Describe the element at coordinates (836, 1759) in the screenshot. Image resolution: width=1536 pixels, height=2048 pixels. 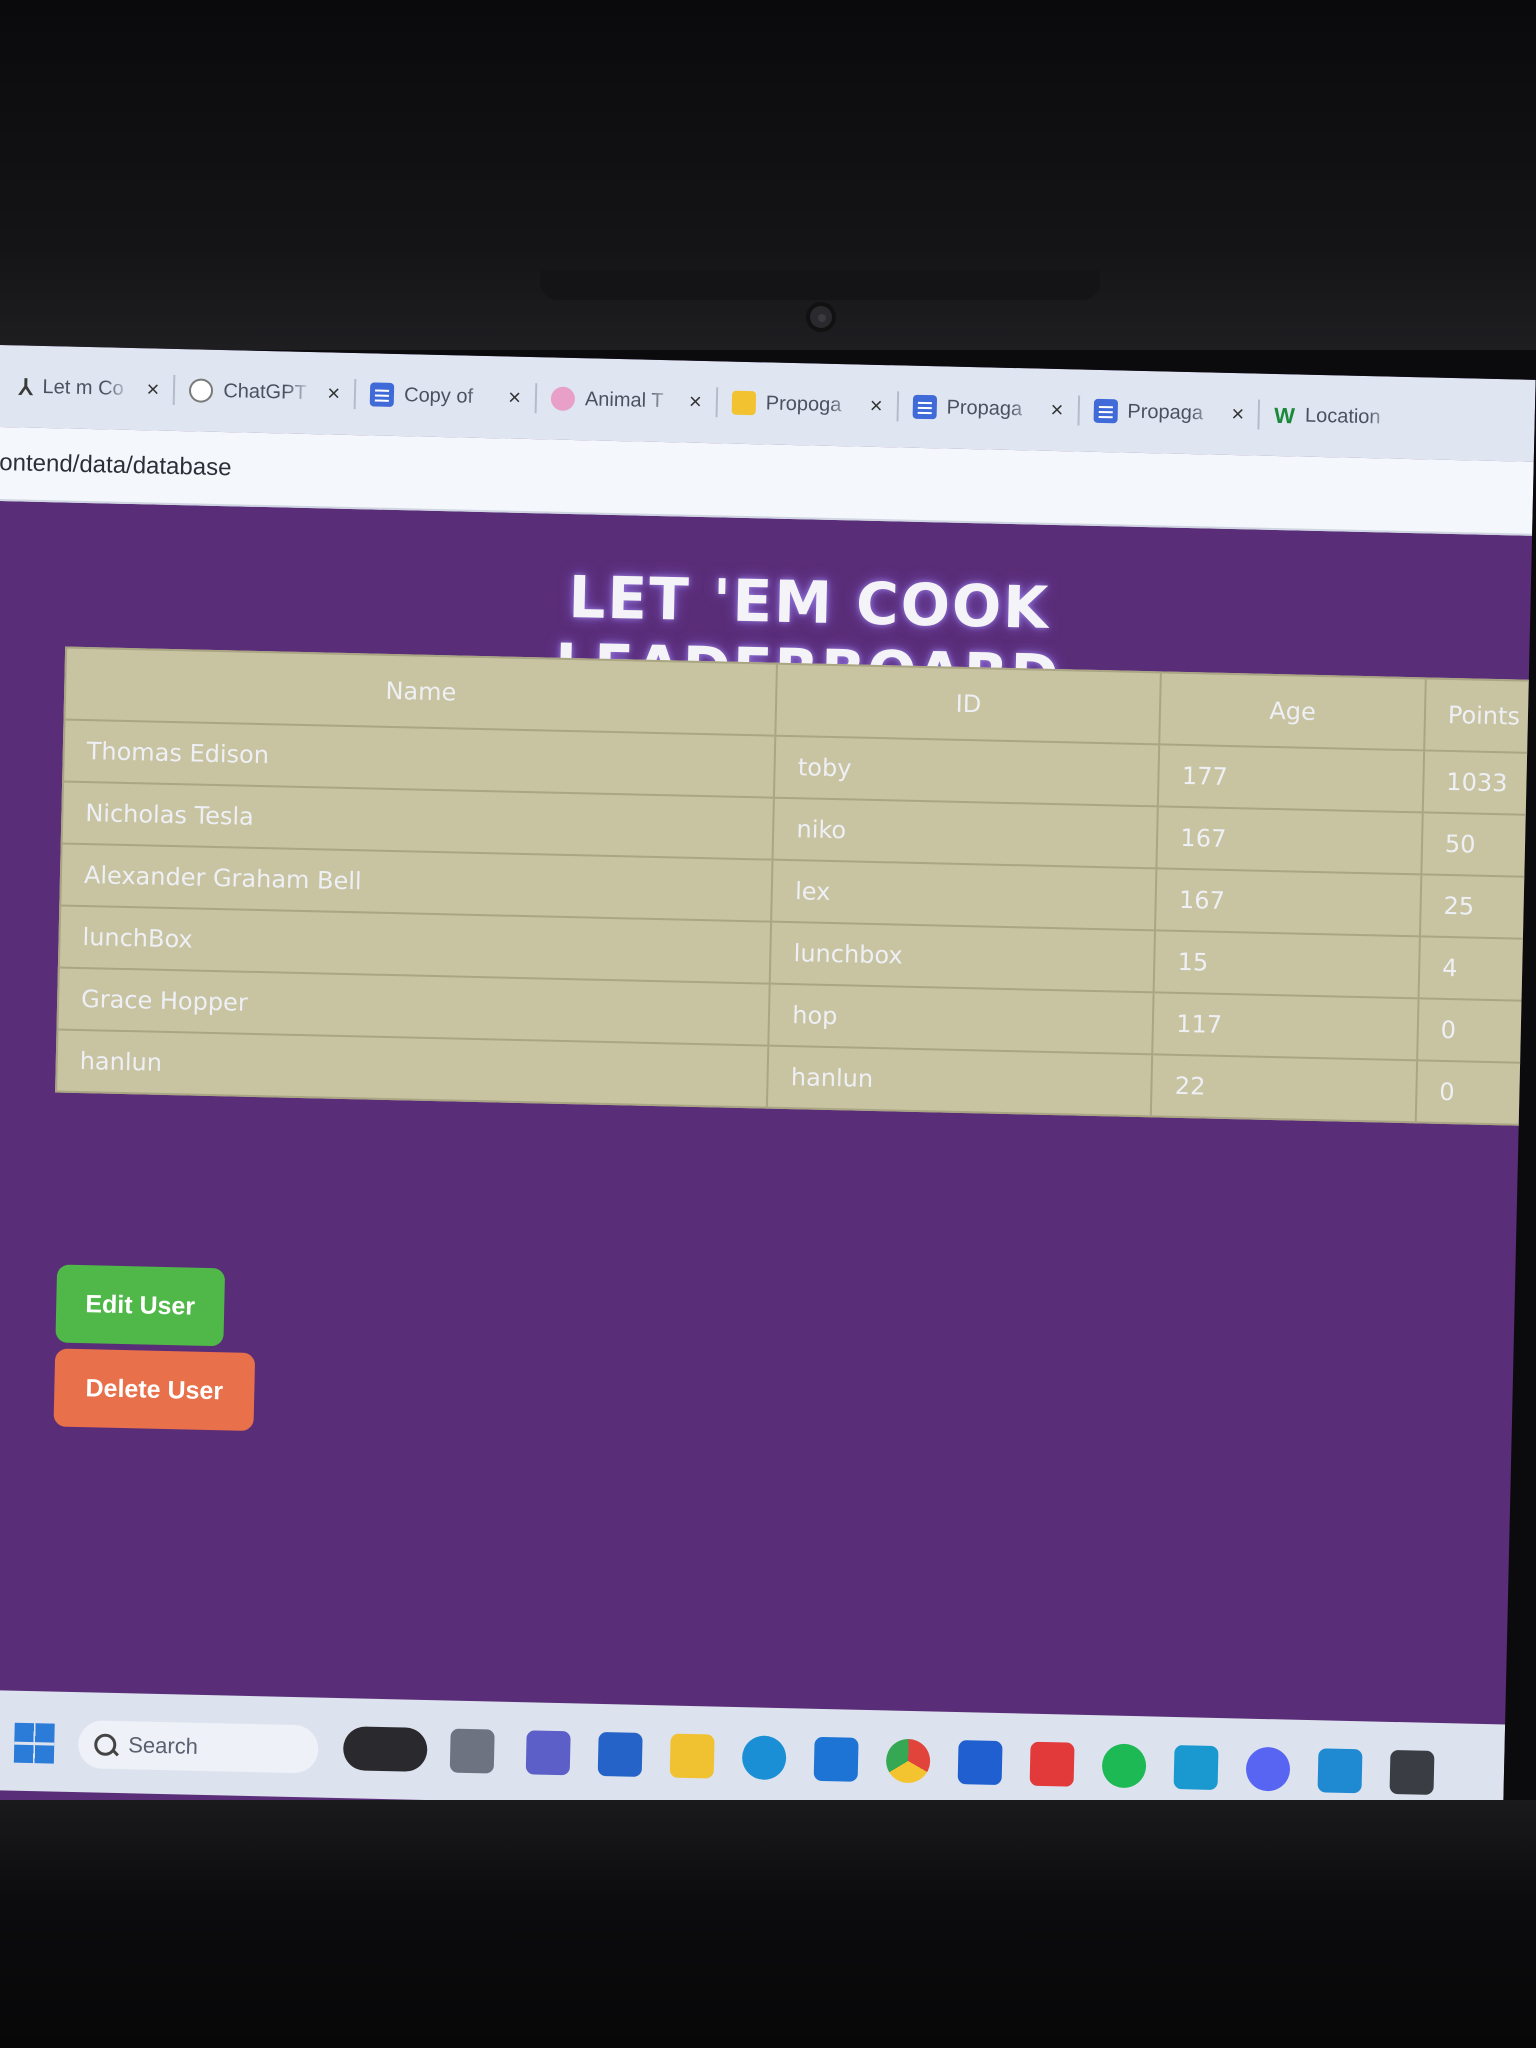
I see `app-icon` at that location.